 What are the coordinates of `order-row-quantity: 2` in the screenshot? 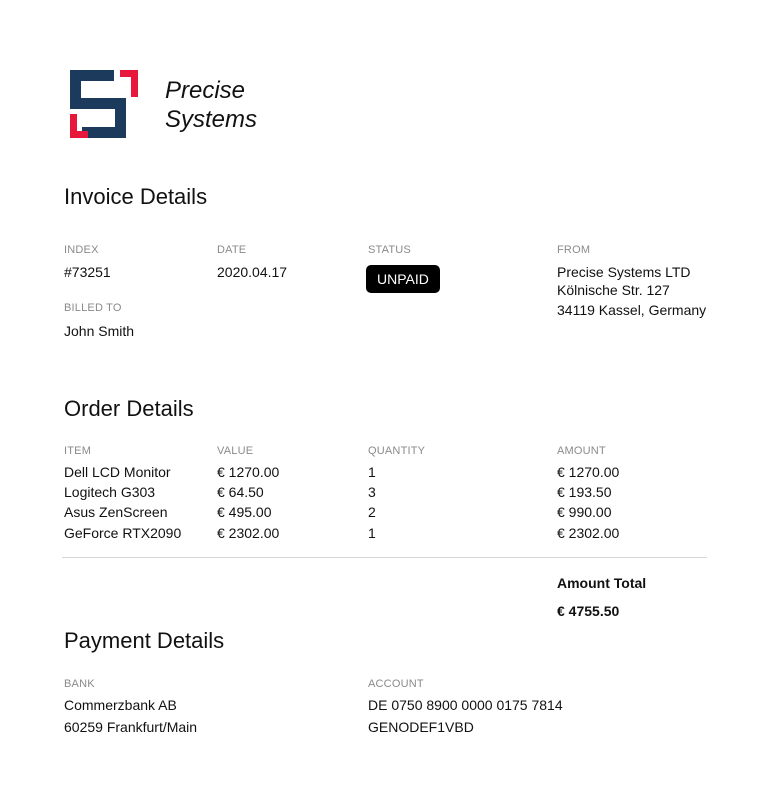 It's located at (372, 512).